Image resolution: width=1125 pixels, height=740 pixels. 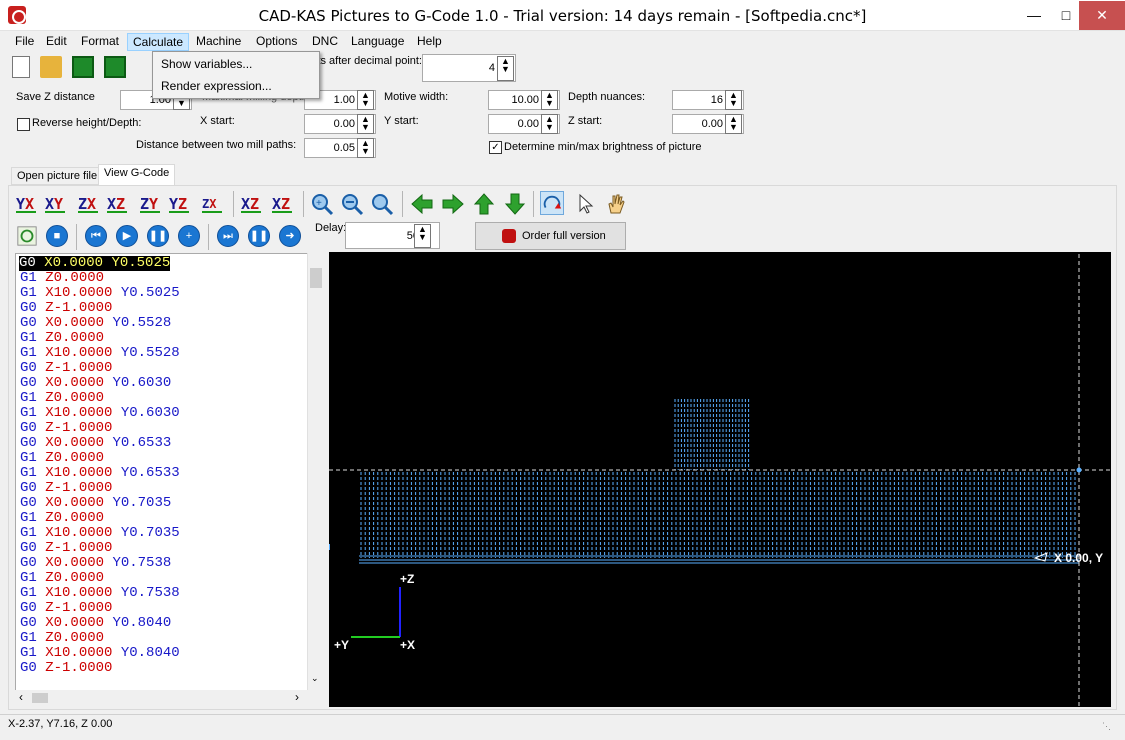 I want to click on scroll-right-icon: ›, so click(x=297, y=697).